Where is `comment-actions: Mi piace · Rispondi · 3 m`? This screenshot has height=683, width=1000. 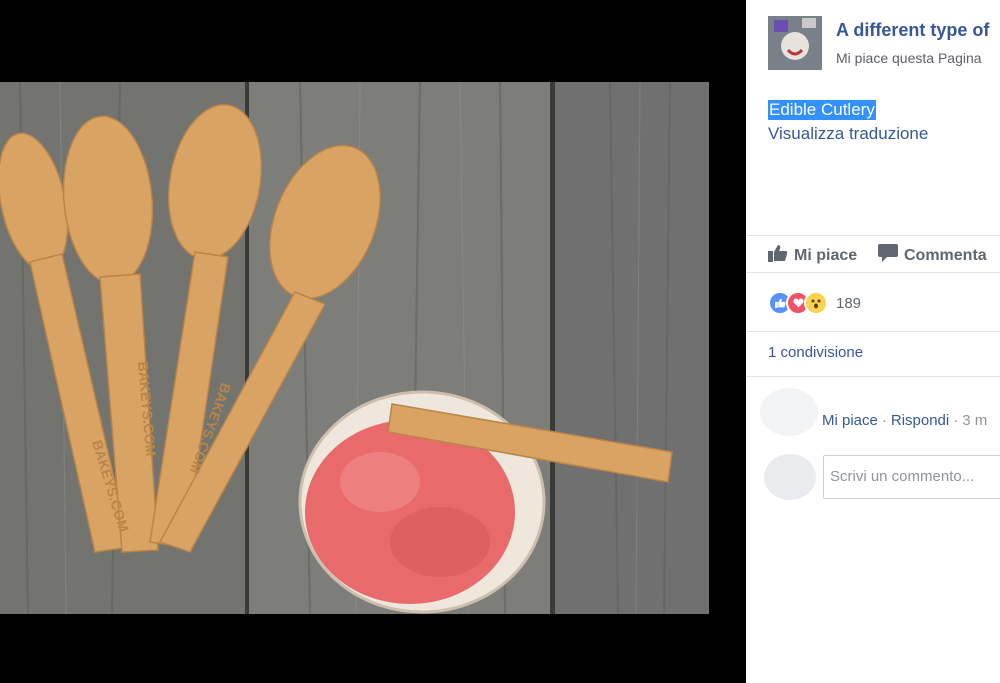
comment-actions: Mi piace · Rispondi · 3 m is located at coordinates (904, 420).